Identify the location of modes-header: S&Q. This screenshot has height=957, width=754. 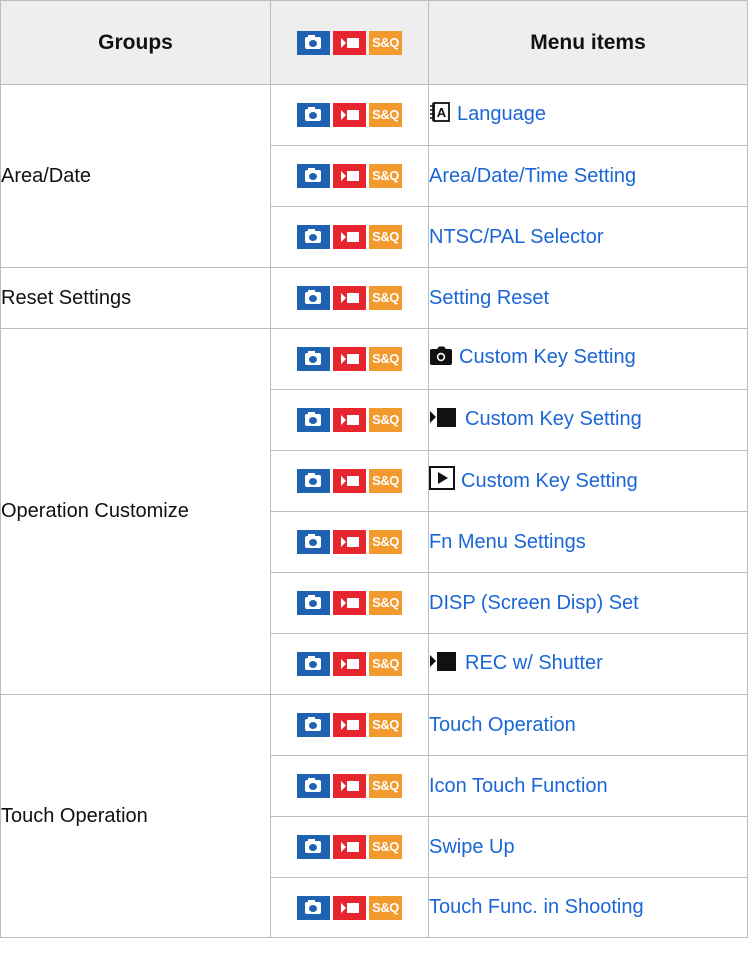
(349, 42).